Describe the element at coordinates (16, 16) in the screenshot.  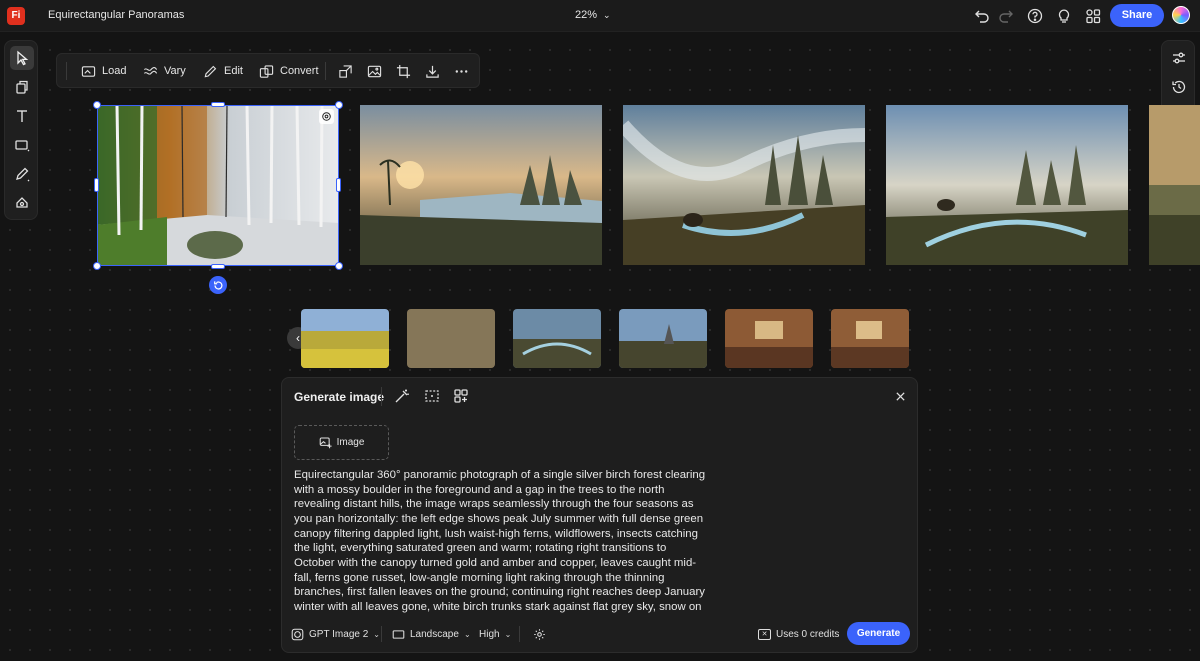
I see `app-logo: Fi` at that location.